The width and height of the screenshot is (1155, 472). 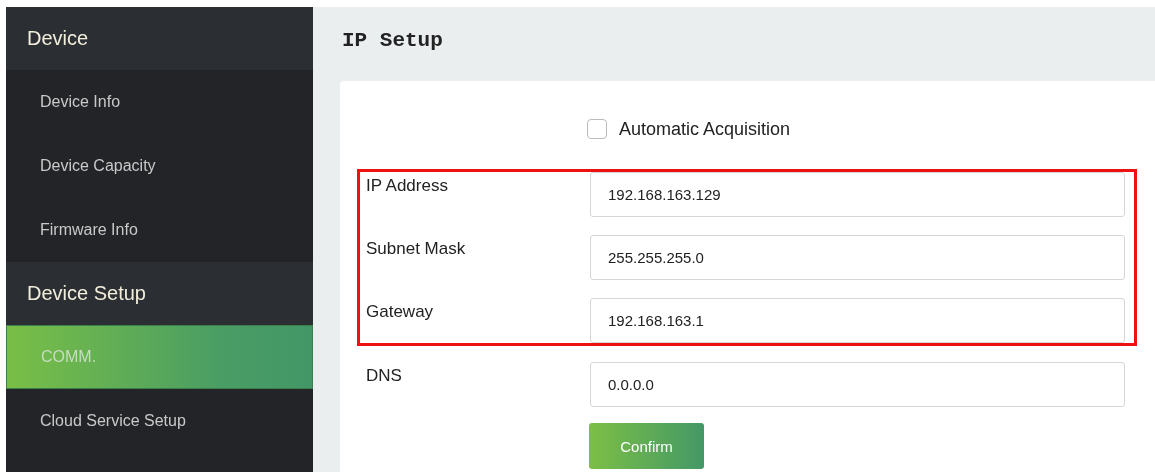 What do you see at coordinates (159, 293) in the screenshot?
I see `sidebar-section-title: Device Setup` at bounding box center [159, 293].